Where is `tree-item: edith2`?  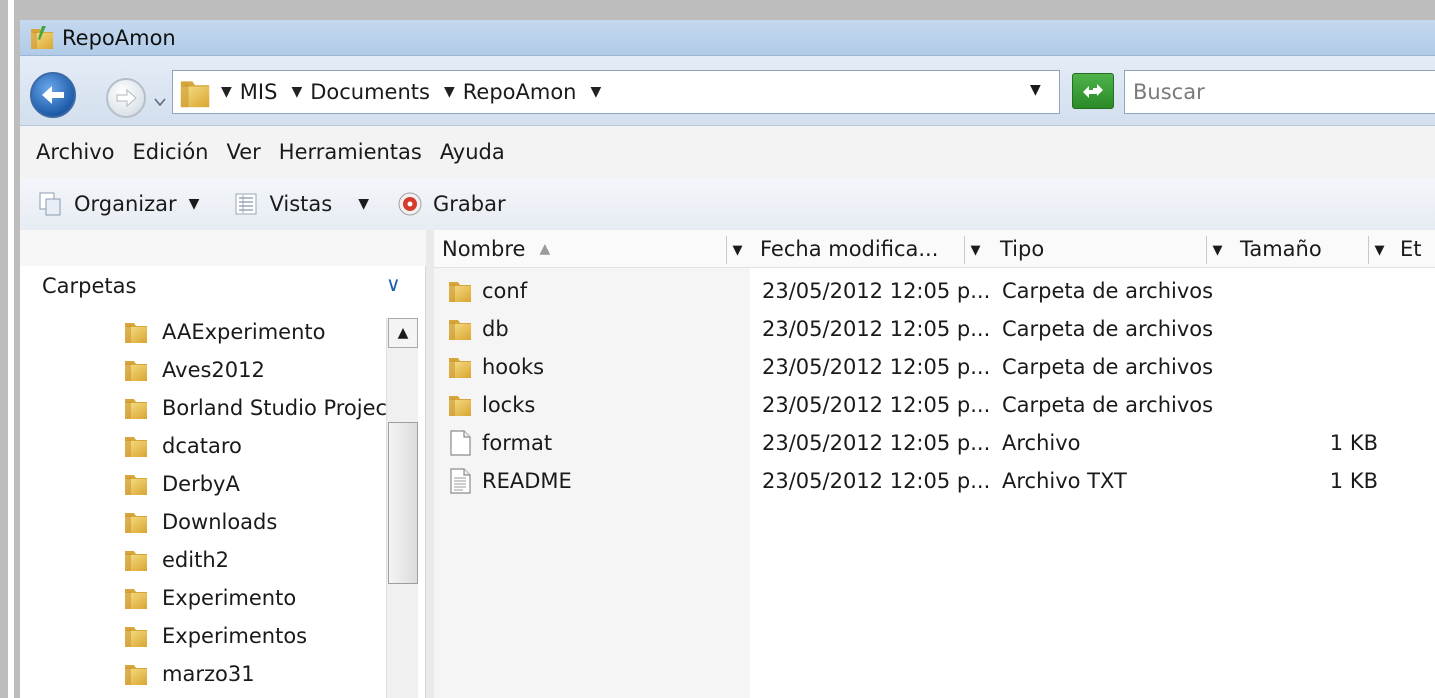 tree-item: edith2 is located at coordinates (265, 560).